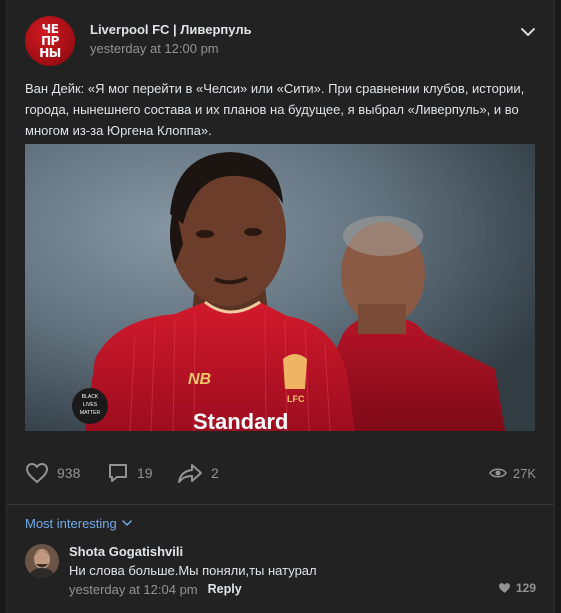 This screenshot has height=613, width=561. I want to click on avatar-logo-line: НЫ, so click(50, 53).